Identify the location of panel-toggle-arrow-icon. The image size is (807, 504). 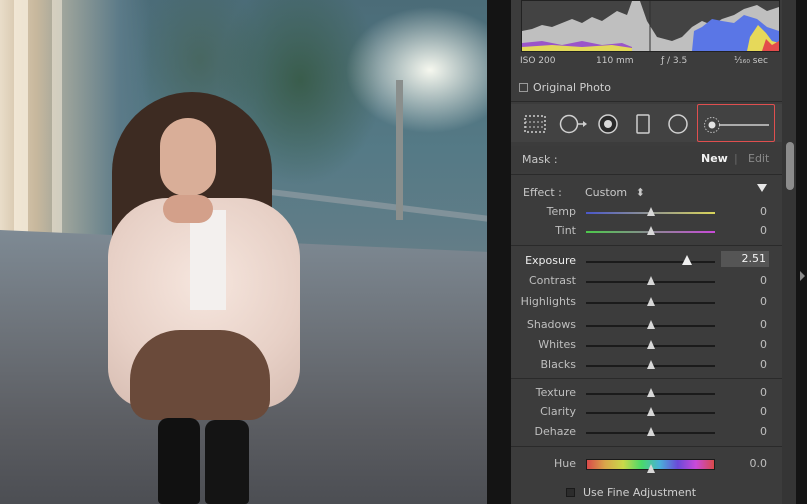
(802, 276).